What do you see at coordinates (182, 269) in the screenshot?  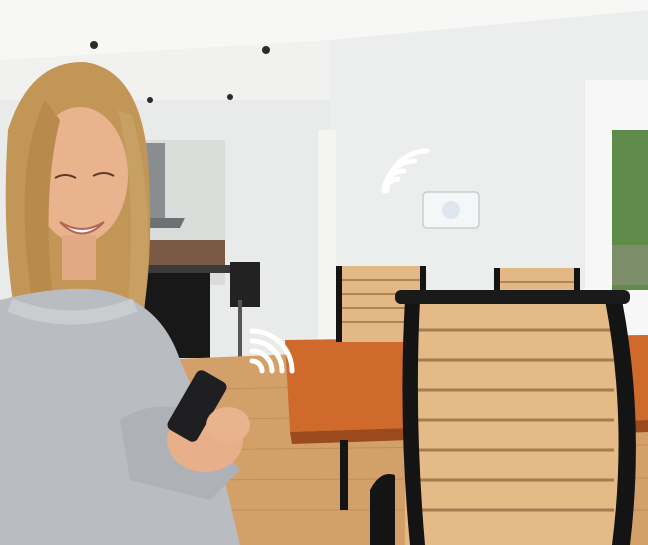 I see `island-top` at bounding box center [182, 269].